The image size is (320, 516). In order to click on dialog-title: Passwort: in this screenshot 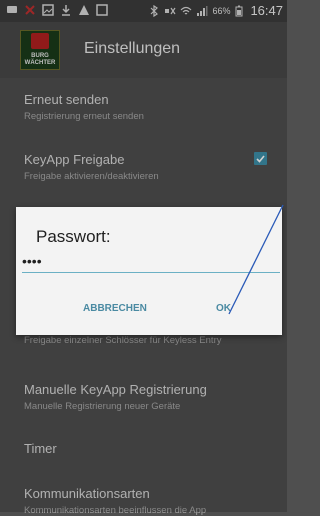, I will do `click(73, 236)`.